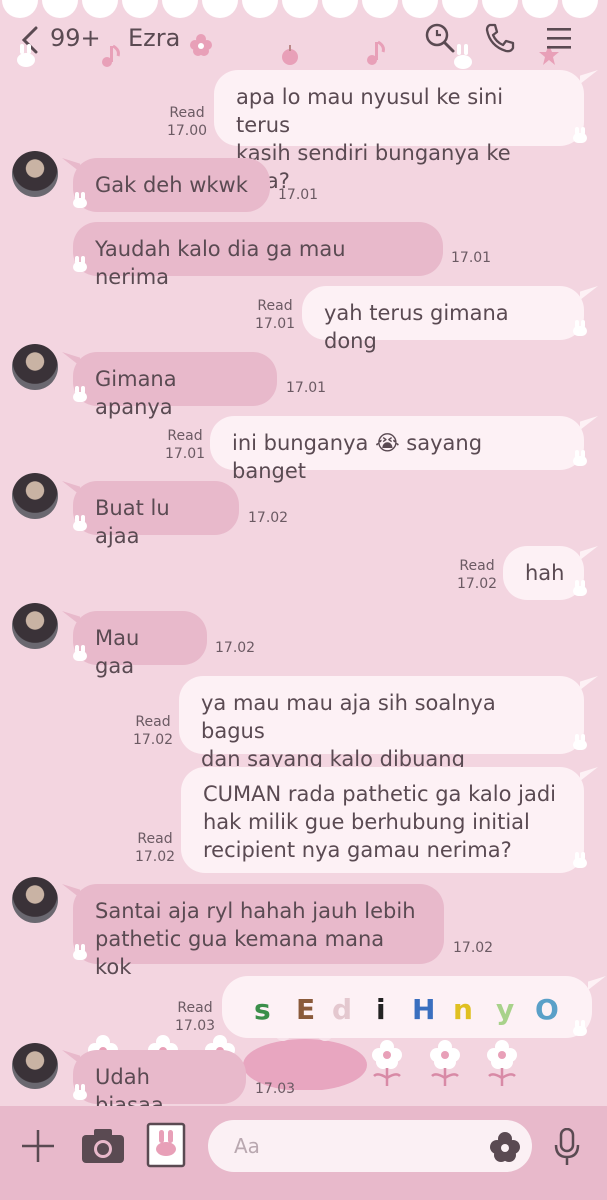 The image size is (607, 1200). I want to click on chat-header: 99+ Ezra, so click(303, 35).